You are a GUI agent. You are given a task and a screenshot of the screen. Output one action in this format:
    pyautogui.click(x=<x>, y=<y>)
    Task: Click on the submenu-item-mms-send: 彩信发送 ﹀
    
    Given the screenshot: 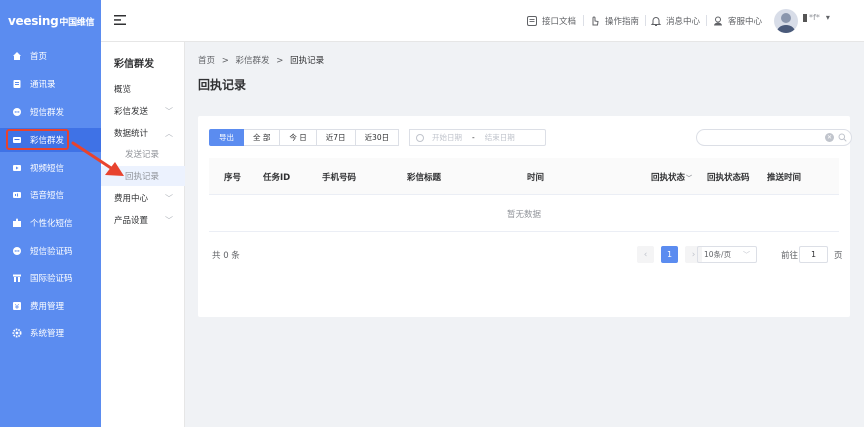 What is the action you would take?
    pyautogui.click(x=143, y=111)
    